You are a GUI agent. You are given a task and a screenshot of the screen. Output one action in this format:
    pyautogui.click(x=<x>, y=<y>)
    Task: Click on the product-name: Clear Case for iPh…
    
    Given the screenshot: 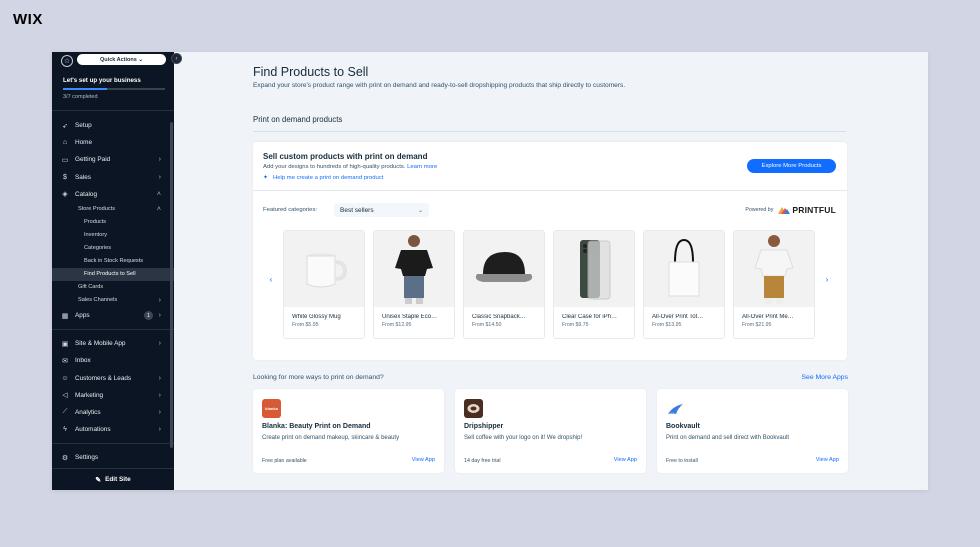 What is the action you would take?
    pyautogui.click(x=590, y=317)
    